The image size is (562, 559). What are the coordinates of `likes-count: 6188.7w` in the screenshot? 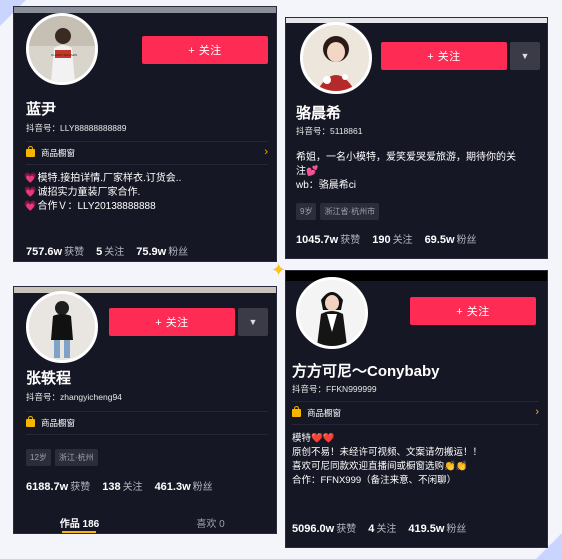 It's located at (47, 487).